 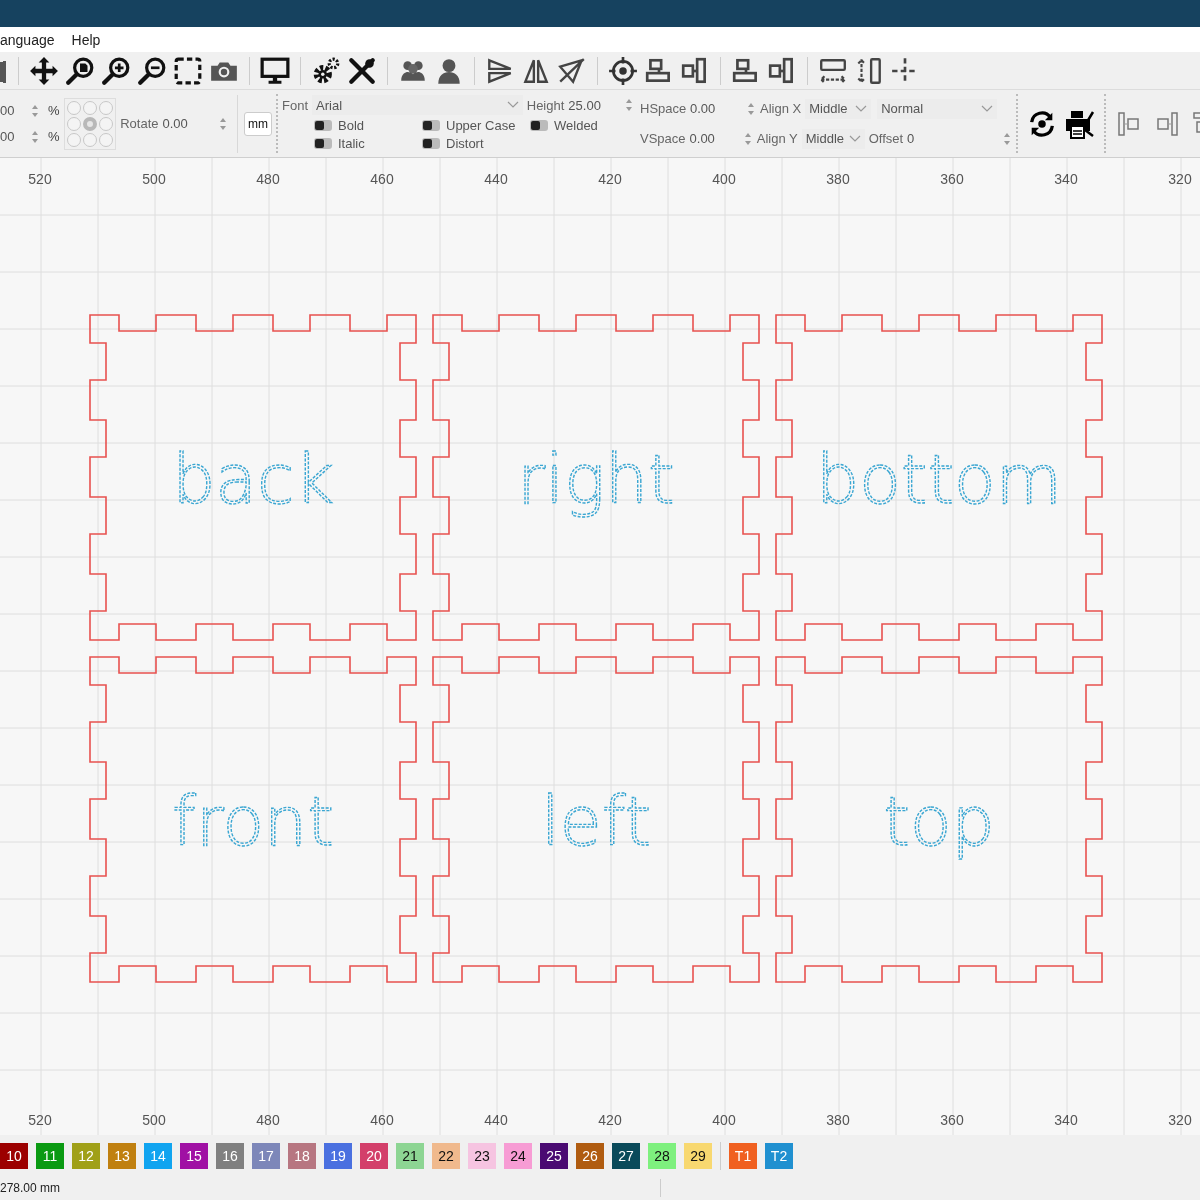 What do you see at coordinates (116, 70) in the screenshot?
I see `zoom-in-icon` at bounding box center [116, 70].